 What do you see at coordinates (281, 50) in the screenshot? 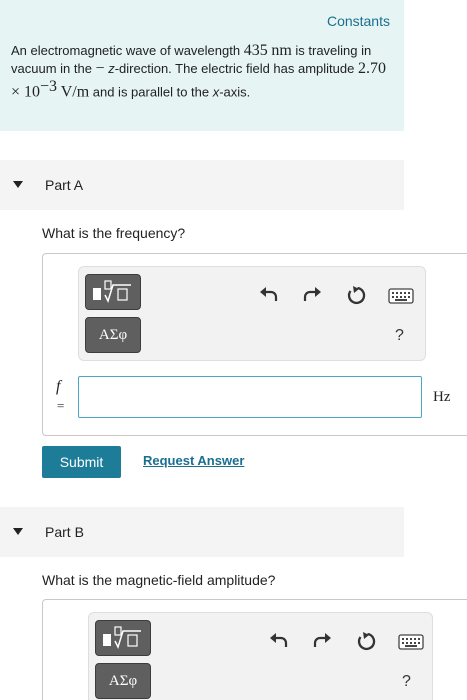
I see `wavelength-unit: nm` at bounding box center [281, 50].